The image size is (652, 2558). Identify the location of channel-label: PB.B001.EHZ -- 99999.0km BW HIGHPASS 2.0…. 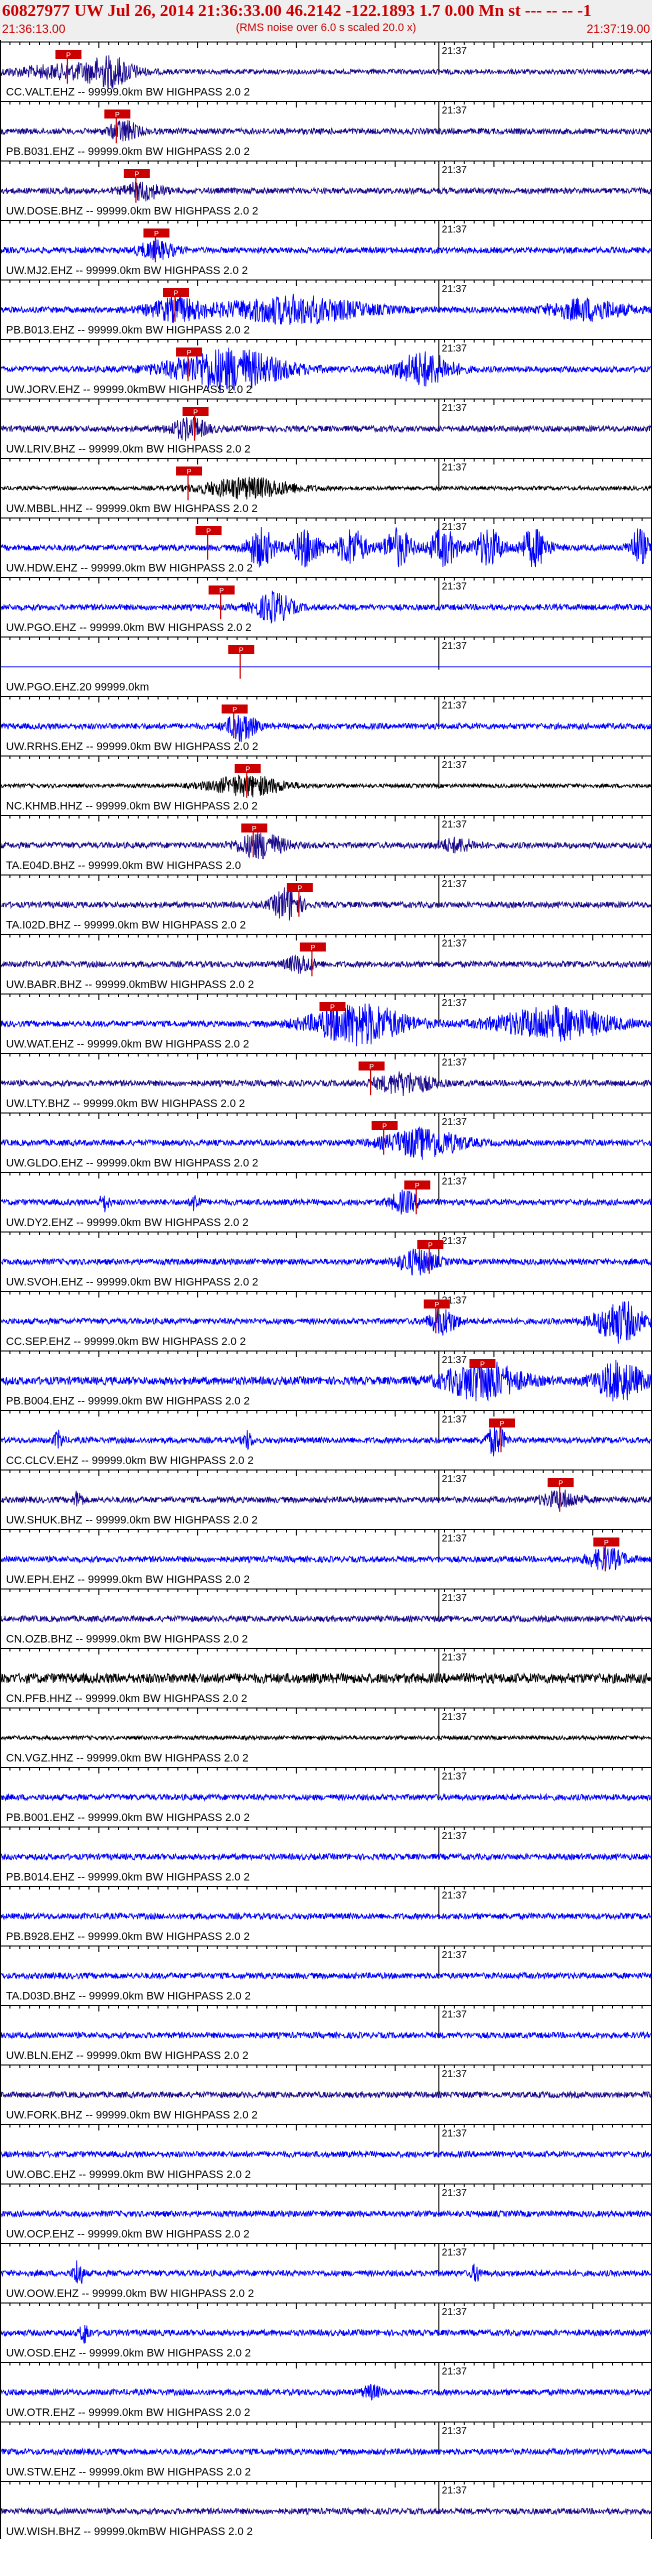
(128, 1818).